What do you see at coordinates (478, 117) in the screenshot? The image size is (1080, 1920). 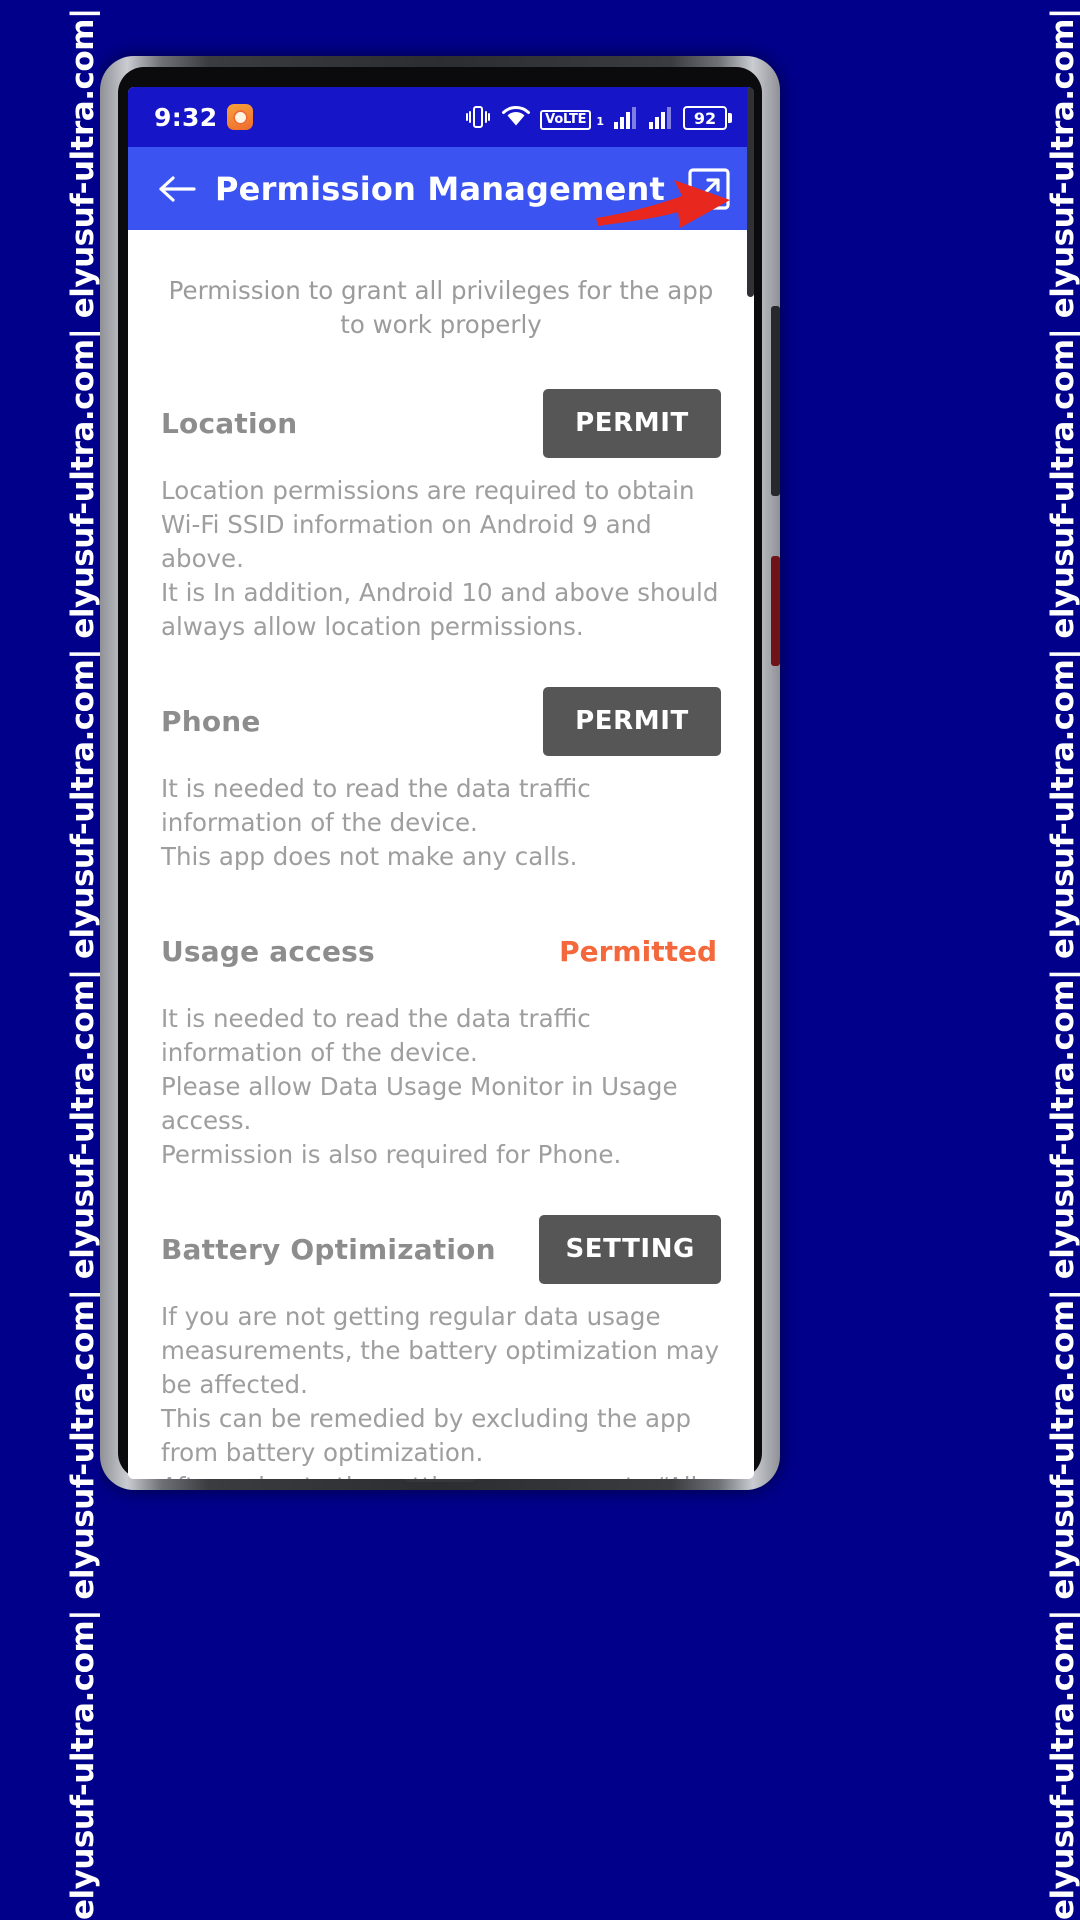 I see `vibrate-icon` at bounding box center [478, 117].